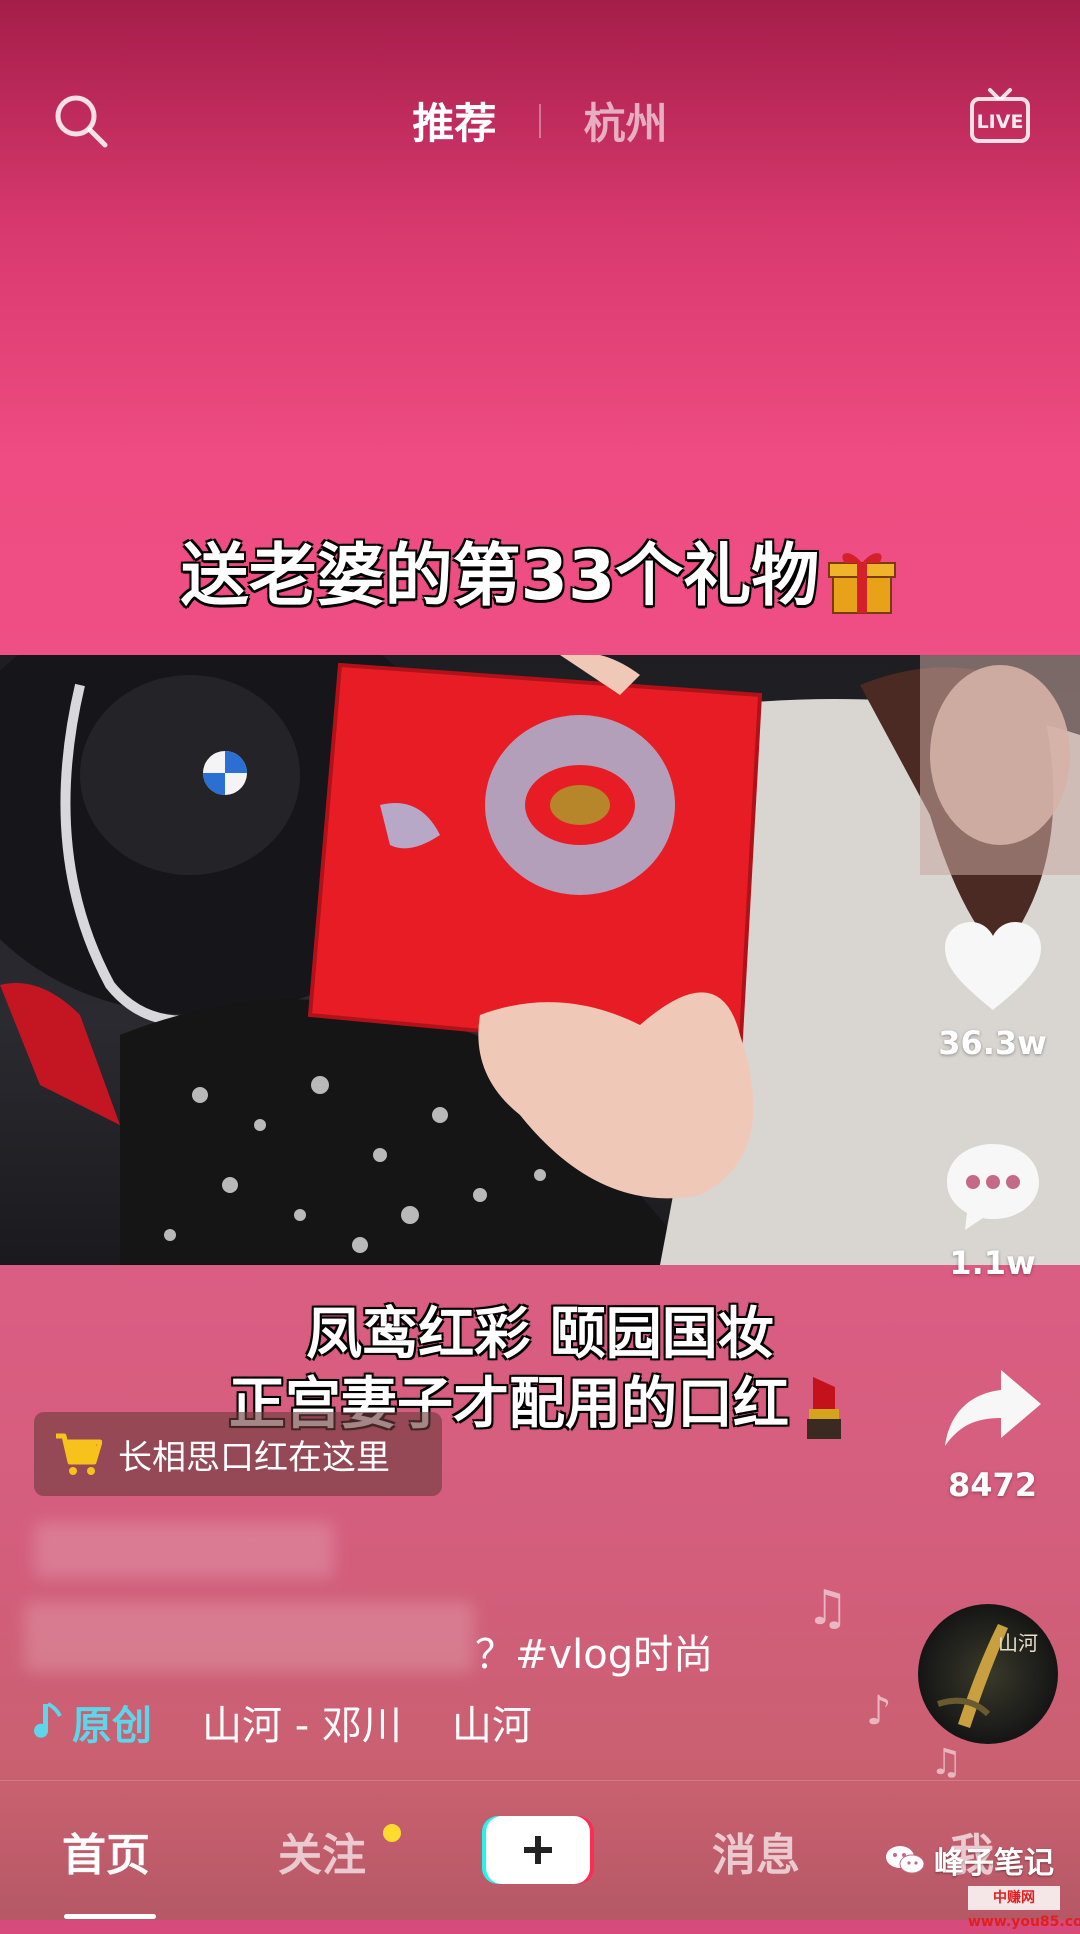 This screenshot has height=1934, width=1080. What do you see at coordinates (992, 1043) in the screenshot?
I see `like-count: 36.3w` at bounding box center [992, 1043].